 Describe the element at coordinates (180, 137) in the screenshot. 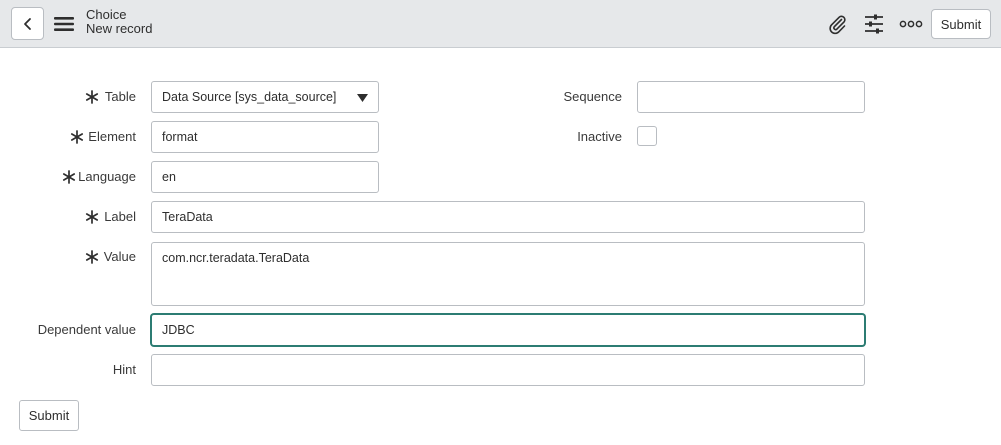

I see `element-input-value: format` at that location.